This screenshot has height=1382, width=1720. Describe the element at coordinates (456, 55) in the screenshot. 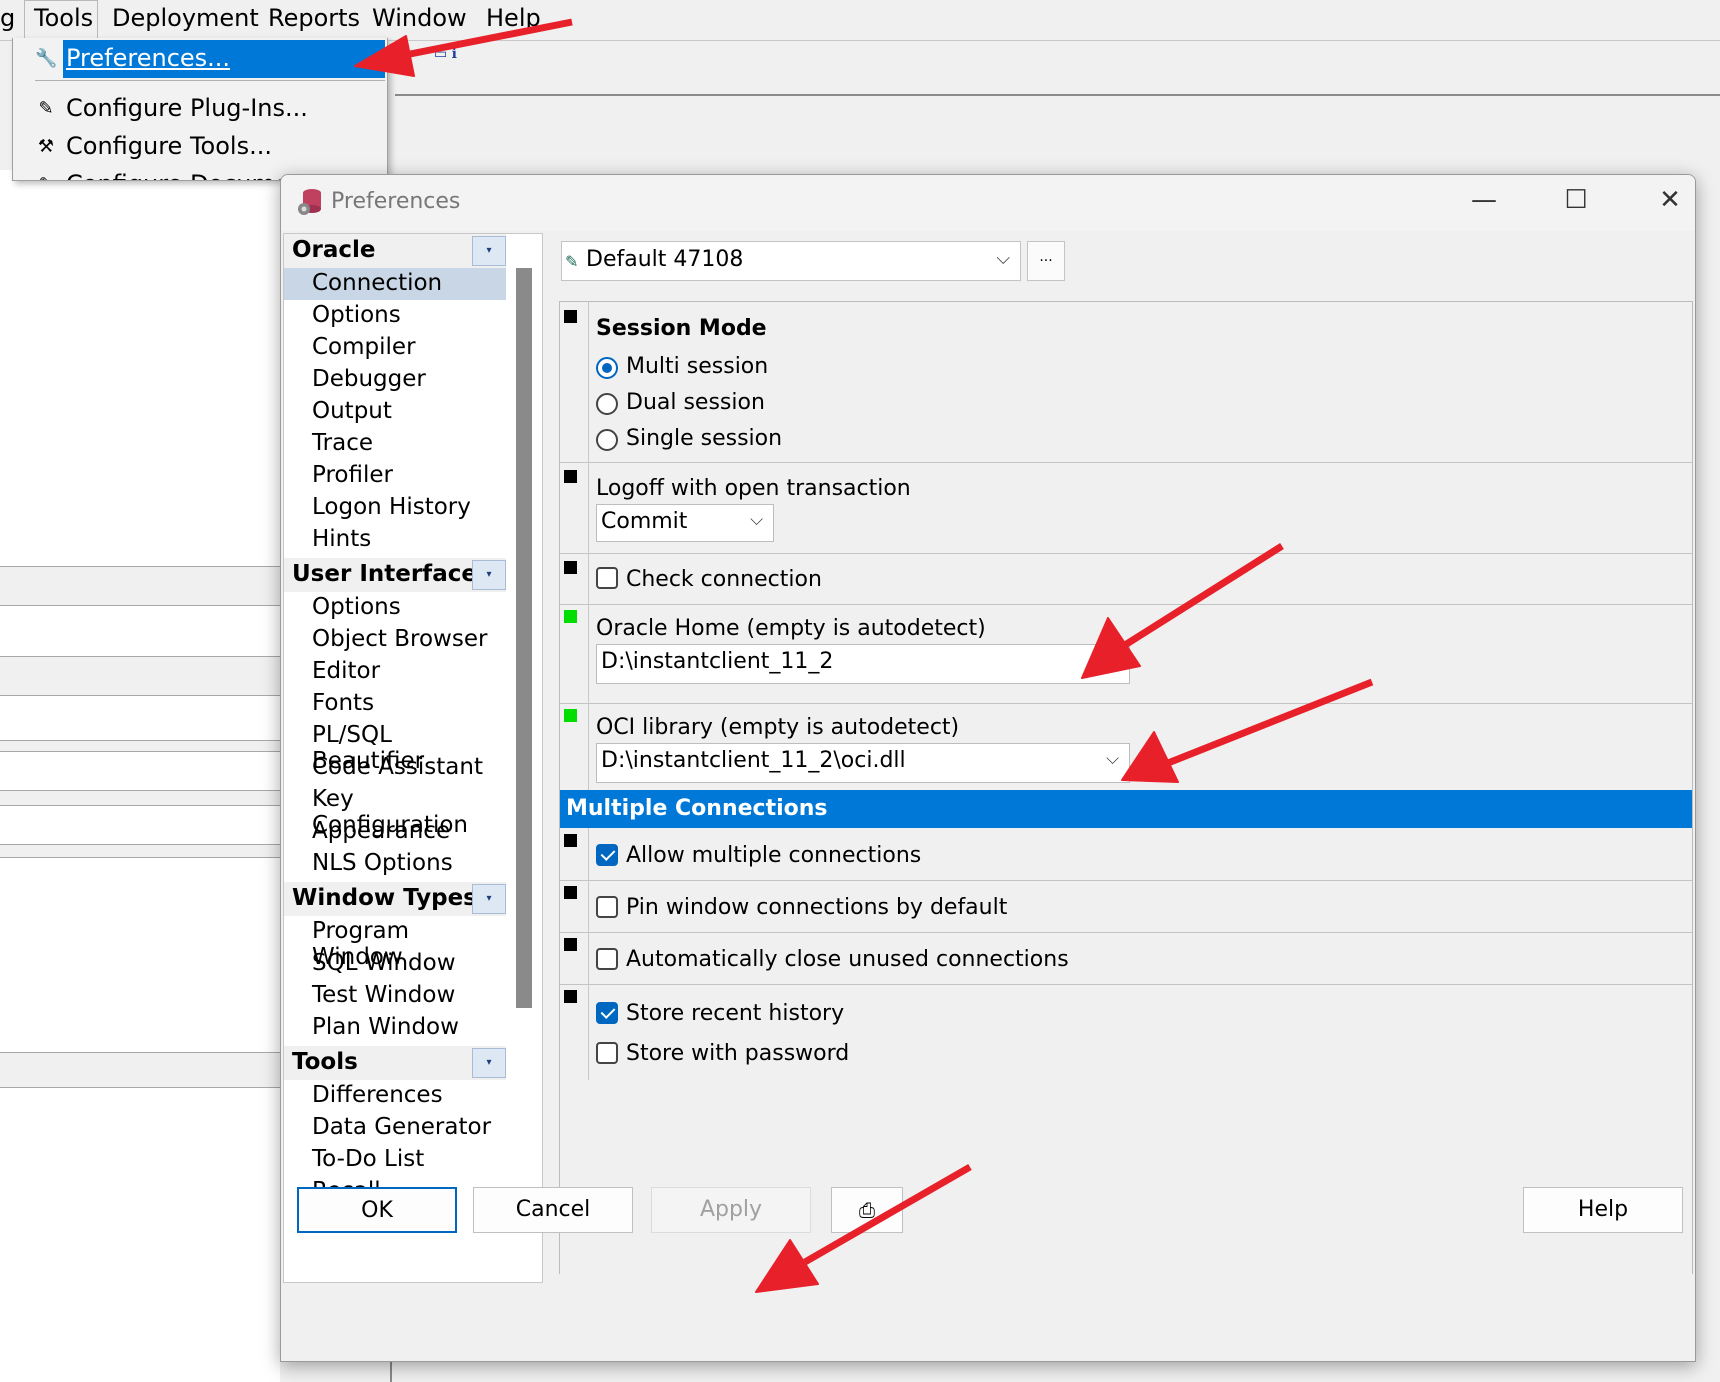

I see `toolbar-info-icon: ▭ ℹ` at that location.